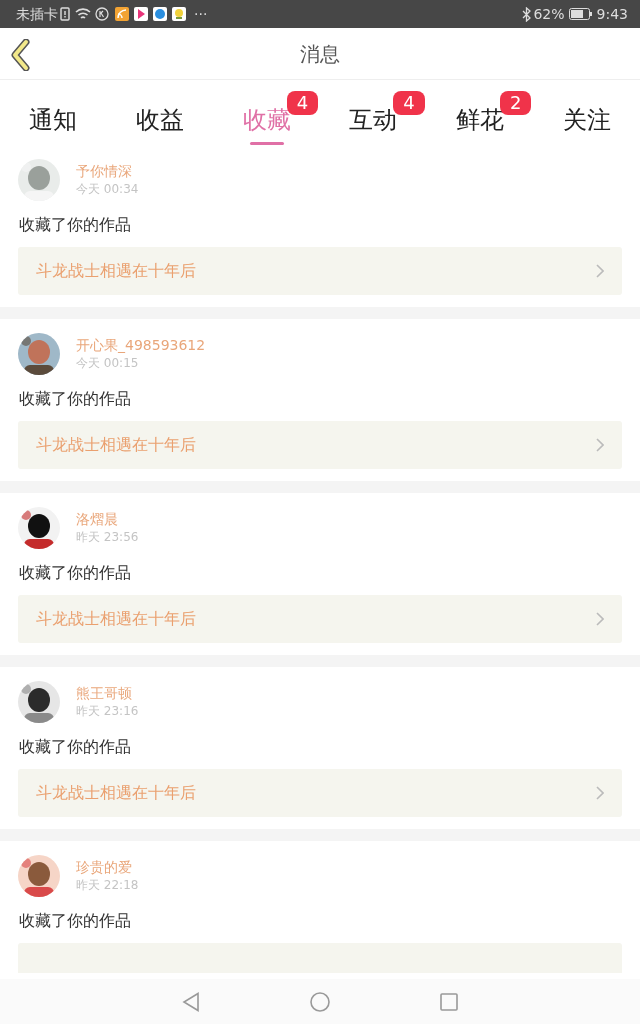 The width and height of the screenshot is (640, 1024). What do you see at coordinates (65, 14) in the screenshot?
I see `sim-icon` at bounding box center [65, 14].